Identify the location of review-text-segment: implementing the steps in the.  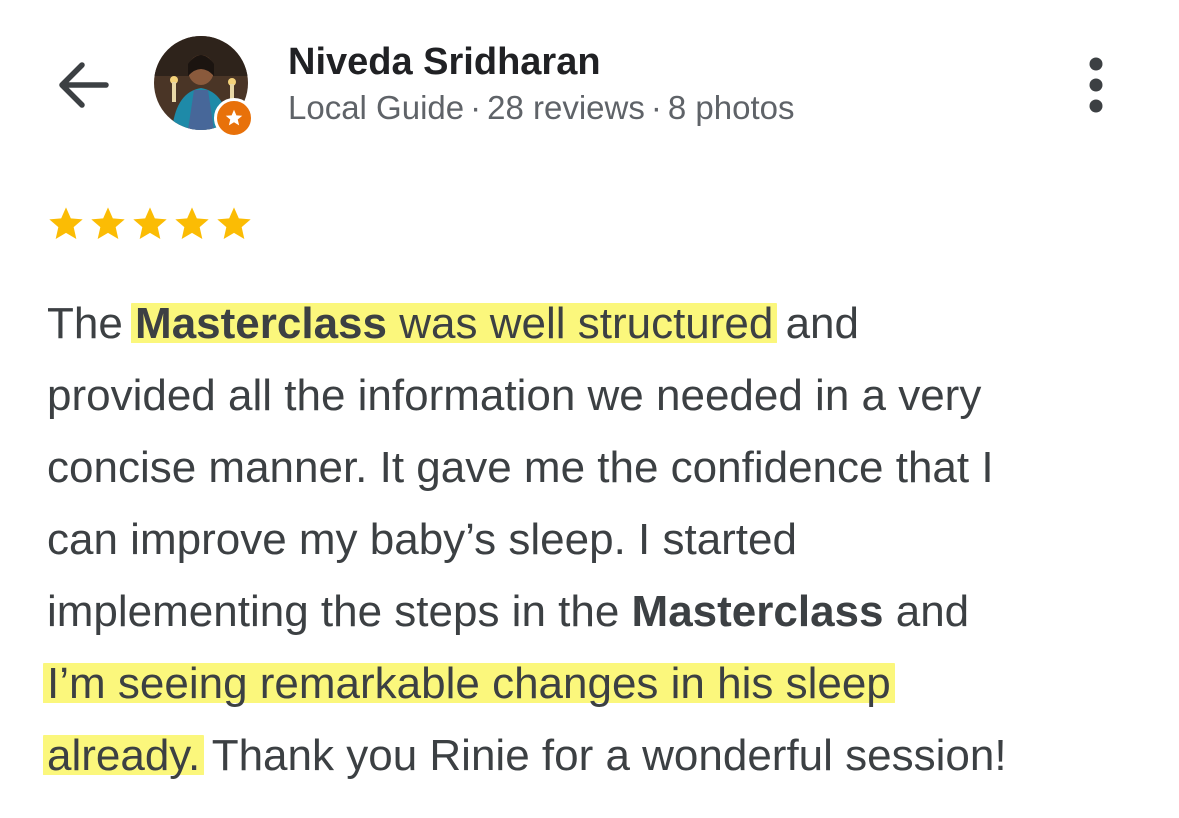
(339, 611).